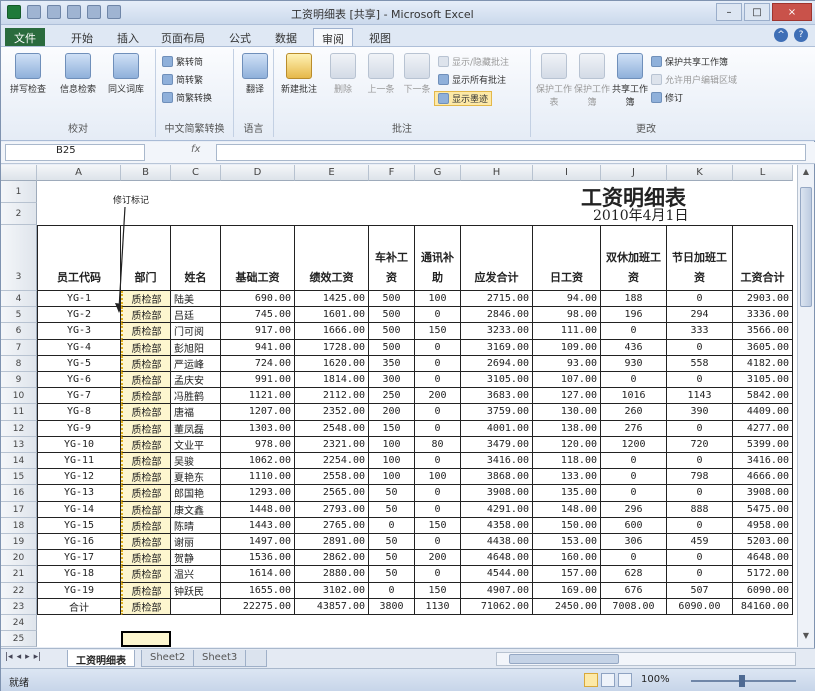 The image size is (815, 691). Describe the element at coordinates (567, 258) in the screenshot. I see `column-title-cell: 日工资` at that location.